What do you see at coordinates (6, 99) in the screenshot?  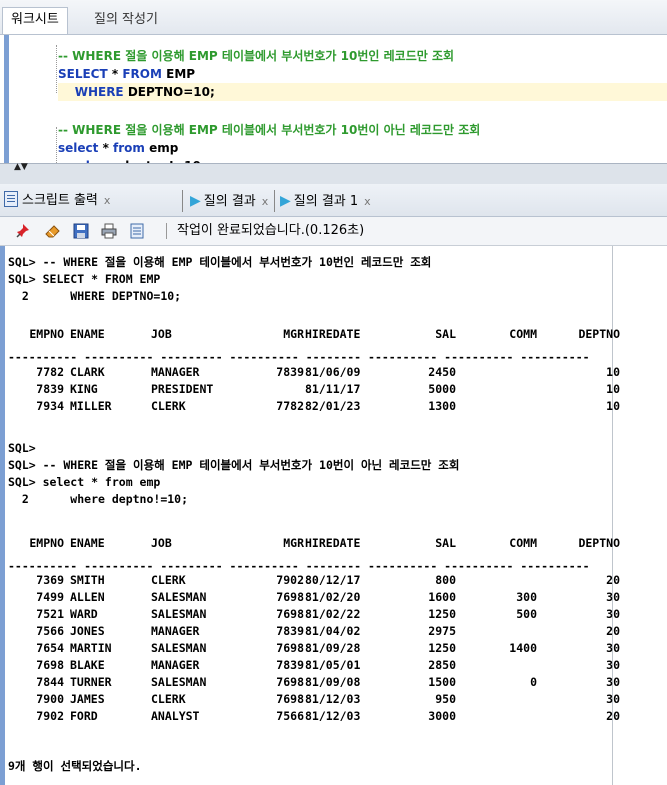 I see `gutter-bar` at bounding box center [6, 99].